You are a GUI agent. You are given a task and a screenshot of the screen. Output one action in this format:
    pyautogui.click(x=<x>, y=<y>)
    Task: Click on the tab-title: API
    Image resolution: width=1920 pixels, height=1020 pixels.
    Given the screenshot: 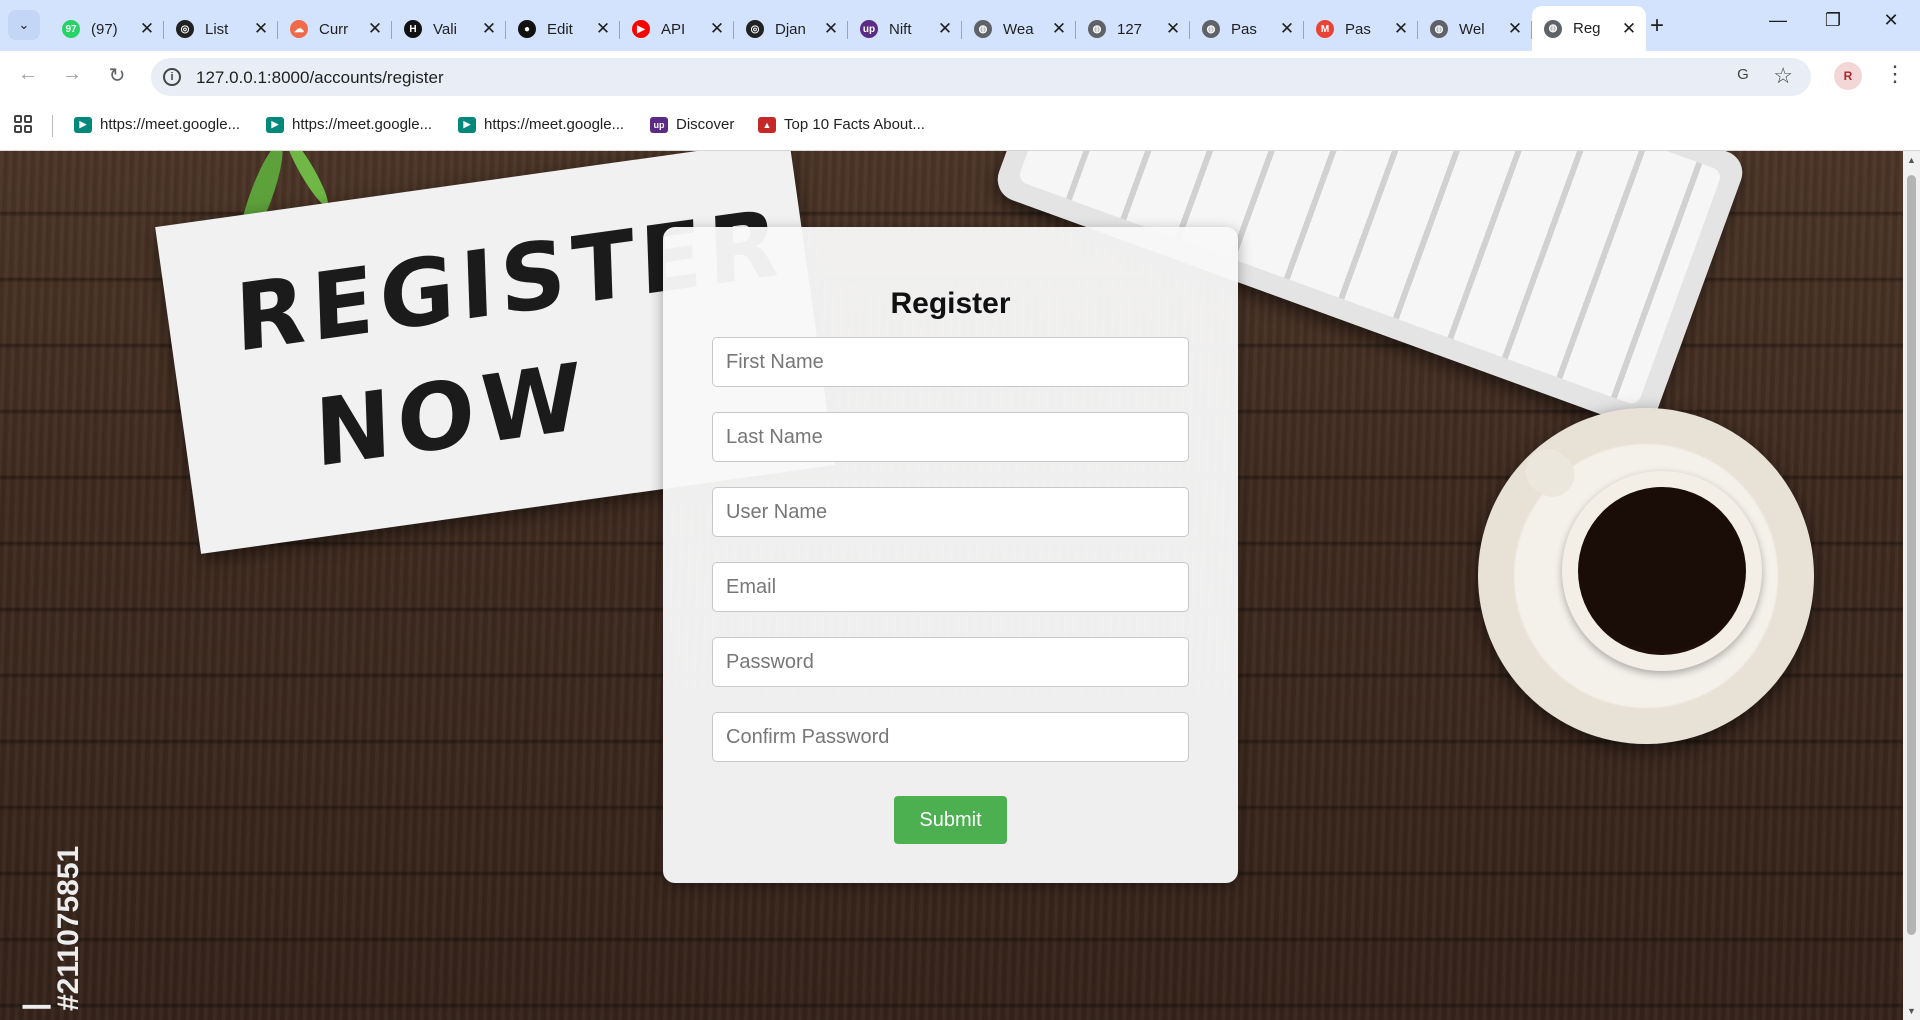 What is the action you would take?
    pyautogui.click(x=673, y=29)
    